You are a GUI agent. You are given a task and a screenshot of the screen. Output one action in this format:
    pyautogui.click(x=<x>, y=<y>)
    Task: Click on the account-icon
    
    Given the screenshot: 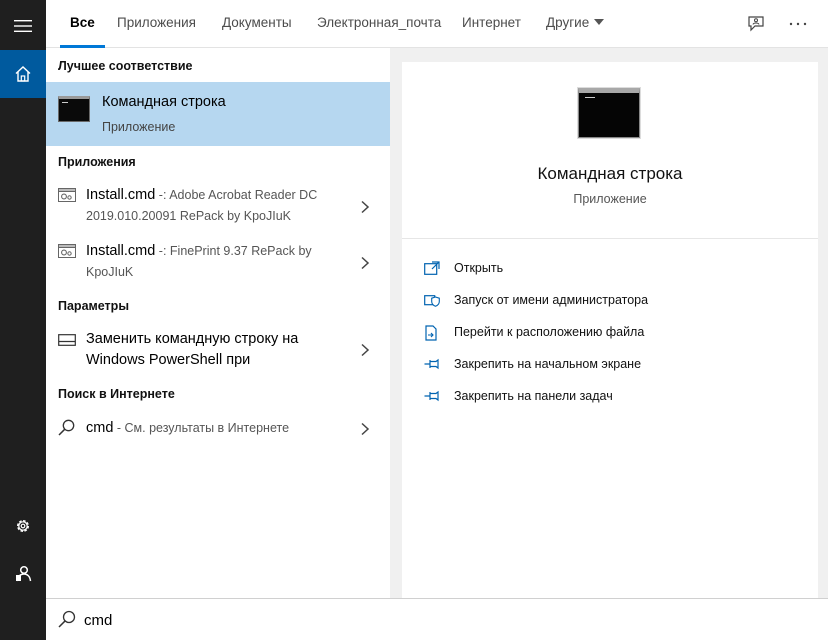 What is the action you would take?
    pyautogui.click(x=24, y=573)
    